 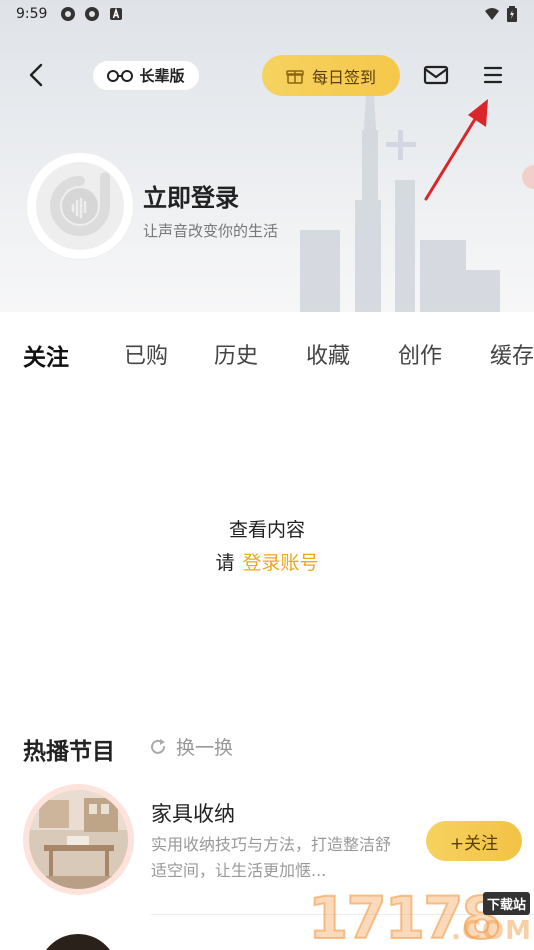 I want to click on next-program-cover, so click(x=78, y=942).